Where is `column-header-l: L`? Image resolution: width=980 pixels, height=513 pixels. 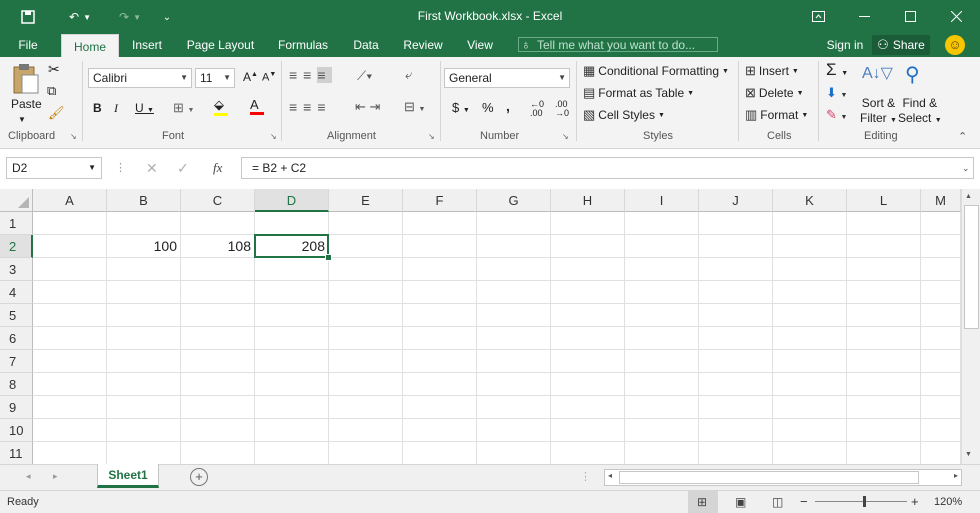
column-header-l: L is located at coordinates (884, 200).